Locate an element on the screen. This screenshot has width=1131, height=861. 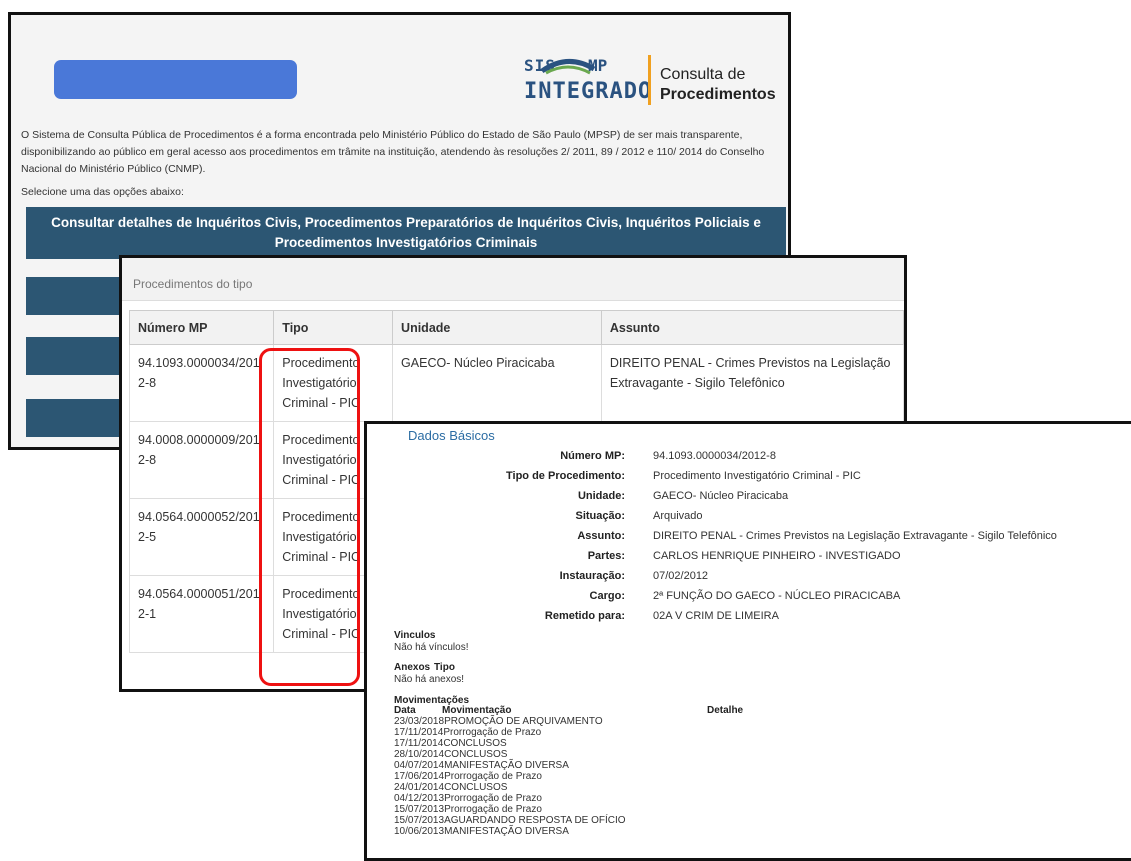
mov-header-movimentacao: Movimentação is located at coordinates (477, 710).